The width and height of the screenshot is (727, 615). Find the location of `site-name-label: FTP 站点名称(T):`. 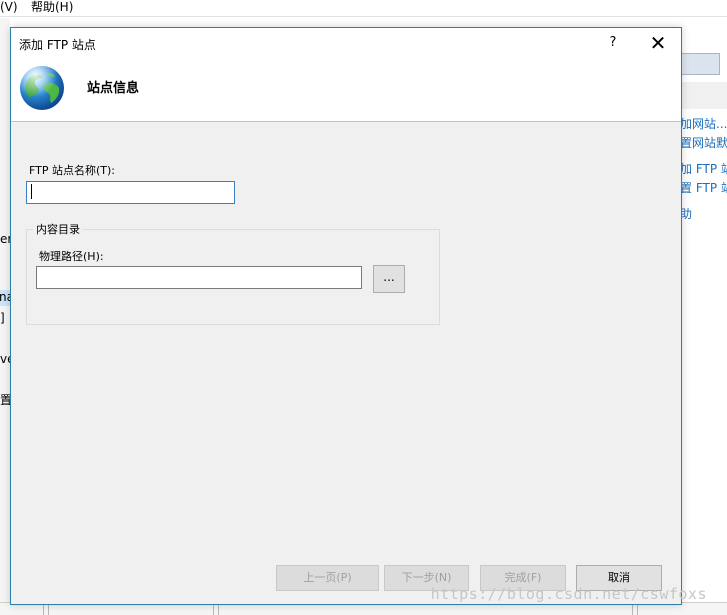

site-name-label: FTP 站点名称(T): is located at coordinates (72, 170).